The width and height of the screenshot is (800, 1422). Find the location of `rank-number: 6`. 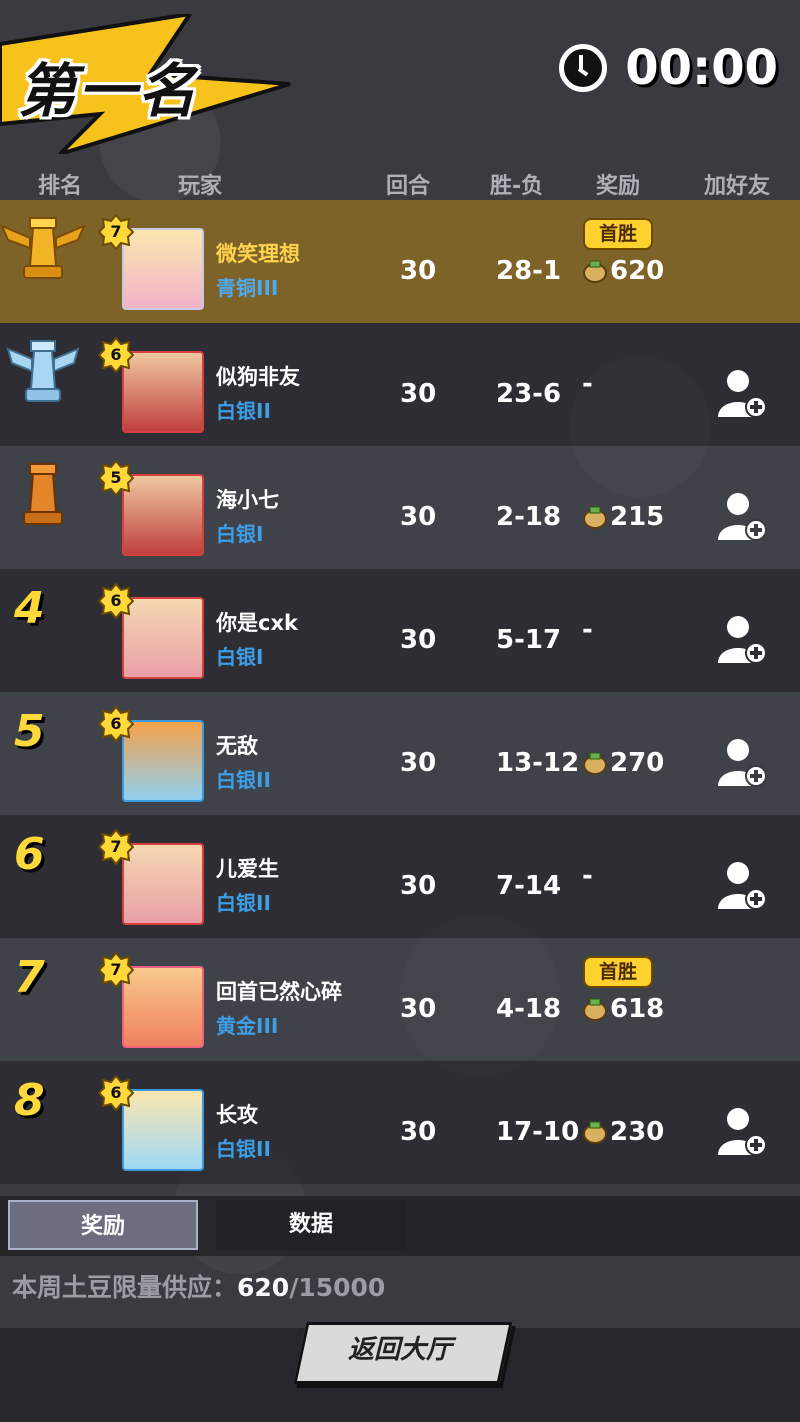

rank-number: 6 is located at coordinates (29, 854).